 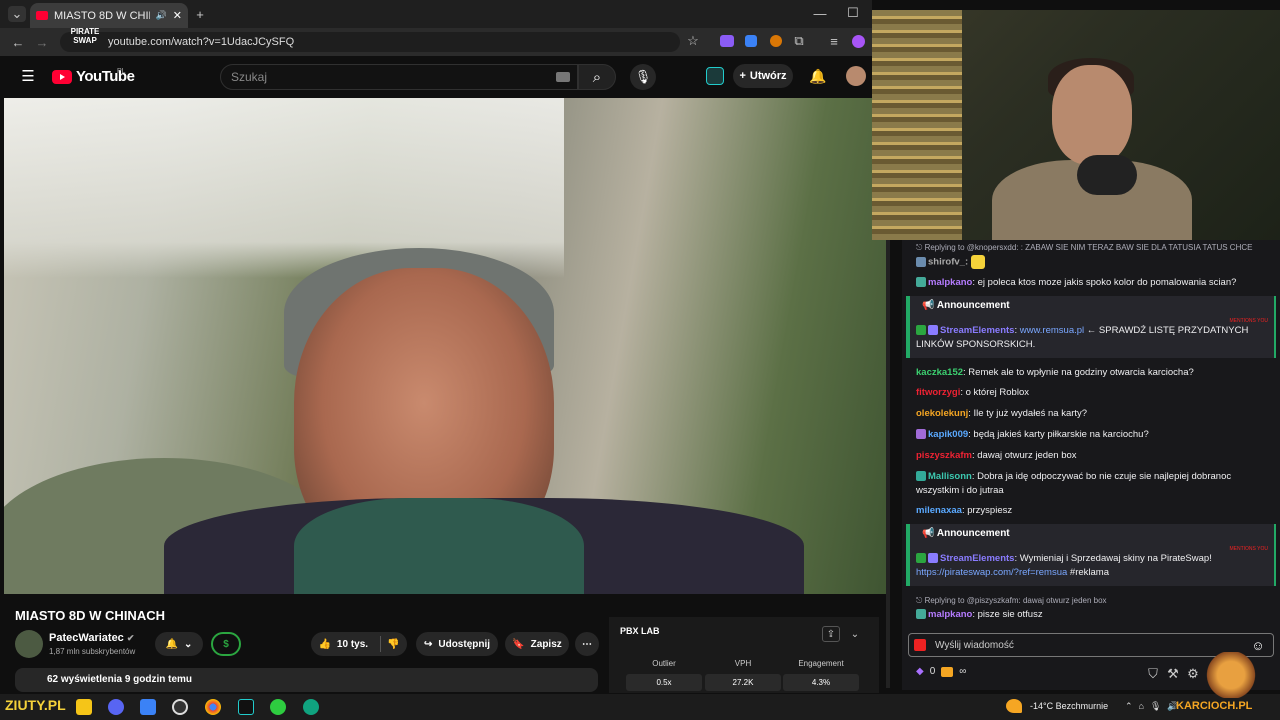 I want to click on save-label: Zapisz, so click(x=546, y=644).